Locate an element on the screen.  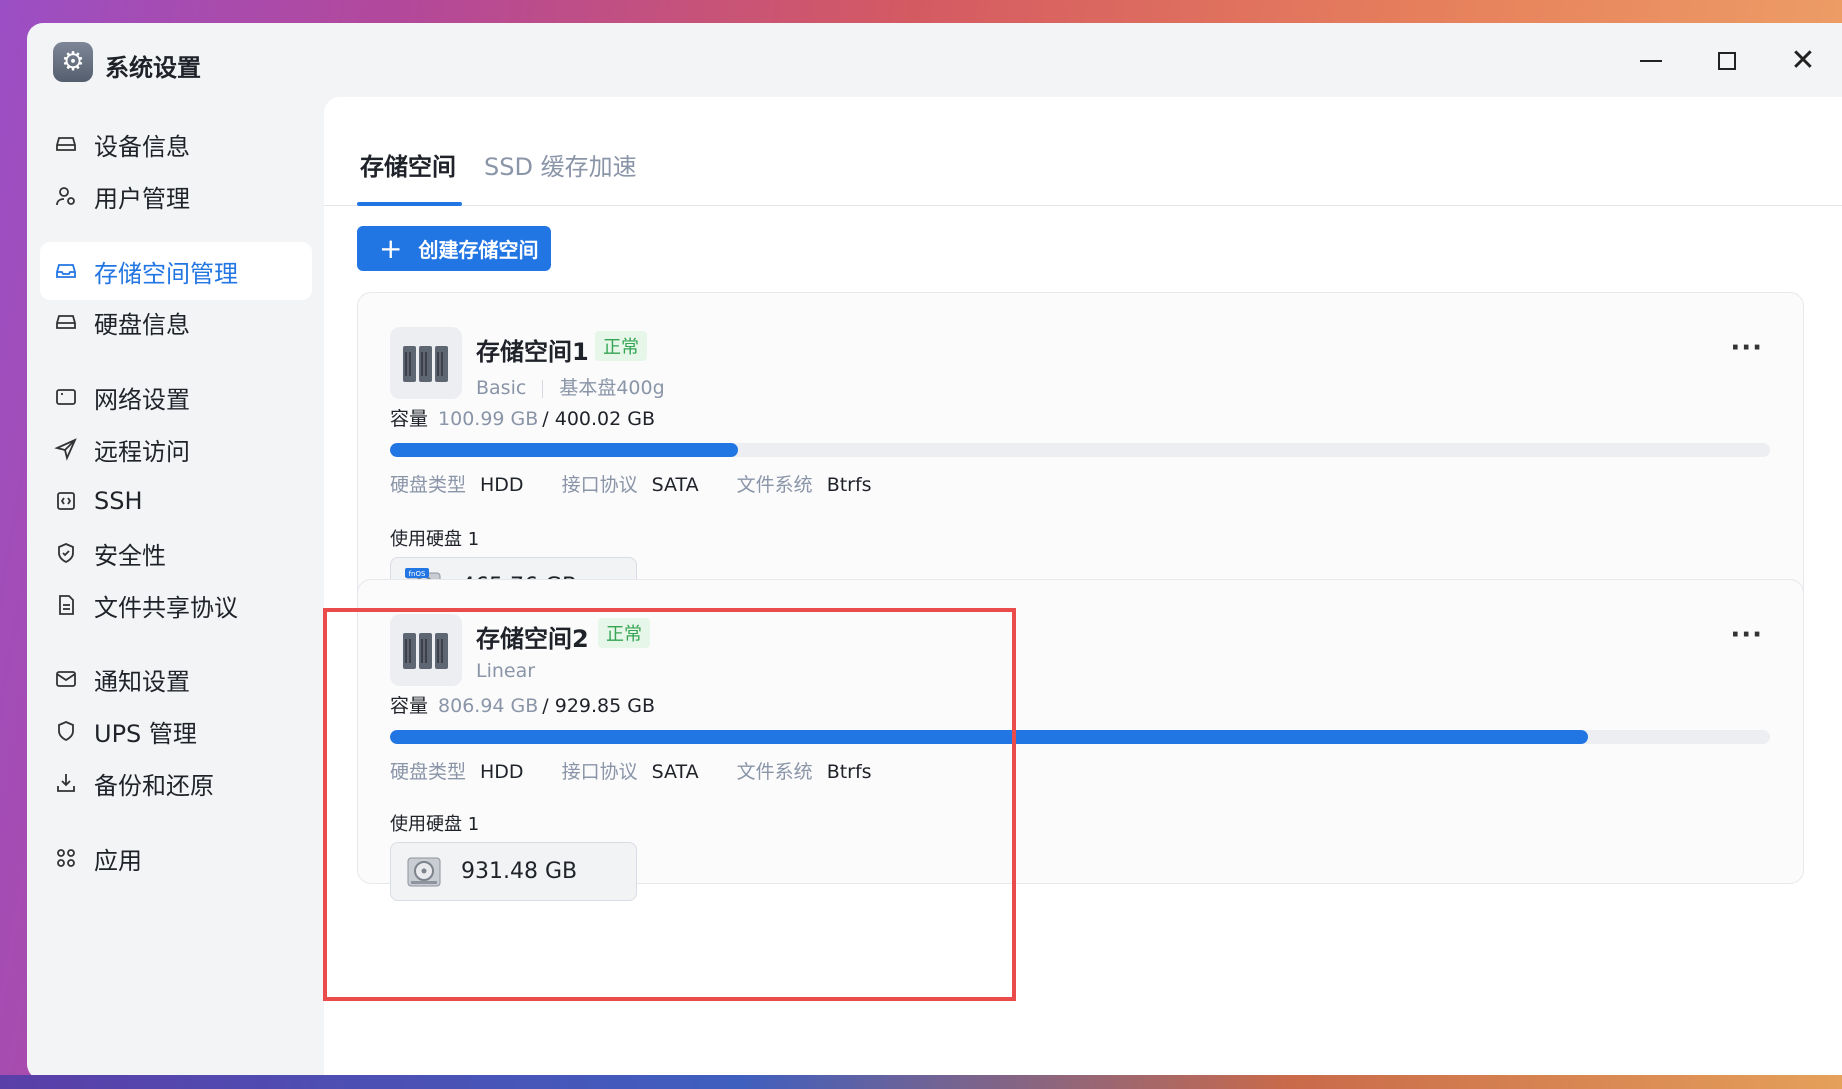
close-icon: ✕ is located at coordinates (1803, 60).